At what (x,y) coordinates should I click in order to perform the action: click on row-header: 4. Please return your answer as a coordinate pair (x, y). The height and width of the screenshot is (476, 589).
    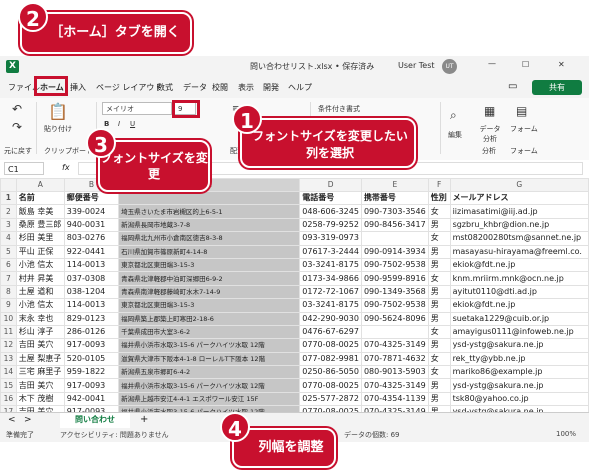
    Looking at the image, I should click on (8, 238).